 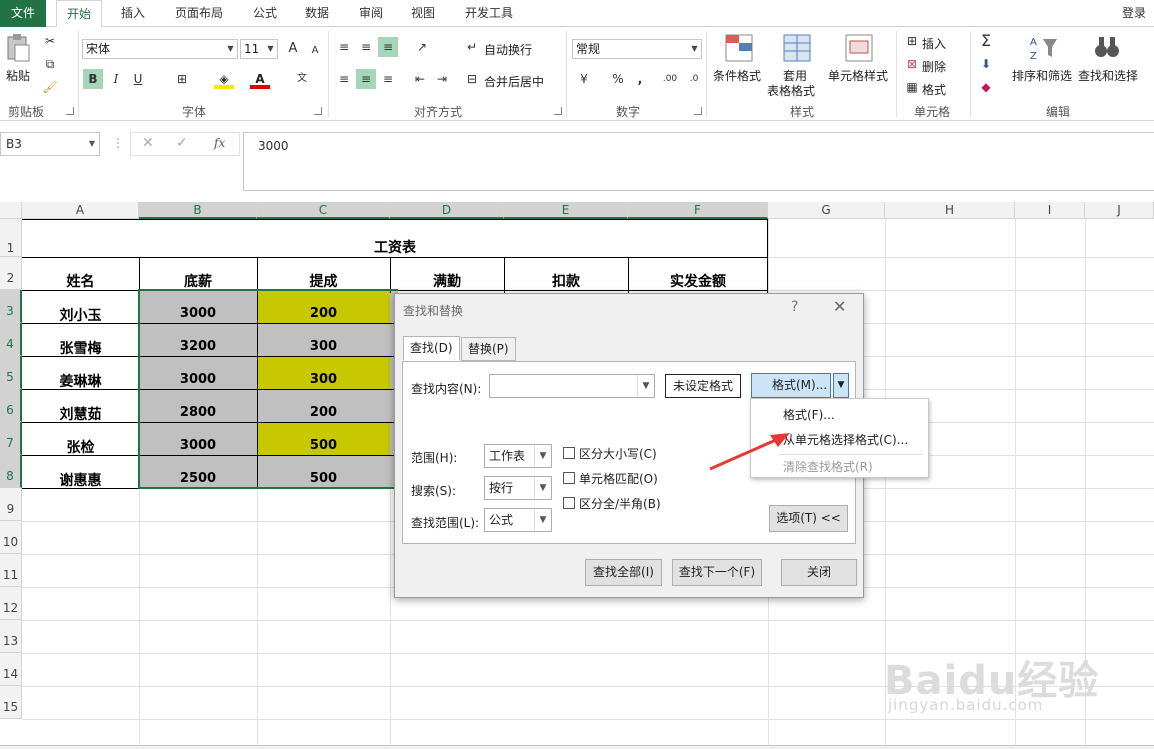 I want to click on options-button: 选项(T) <<, so click(x=808, y=518).